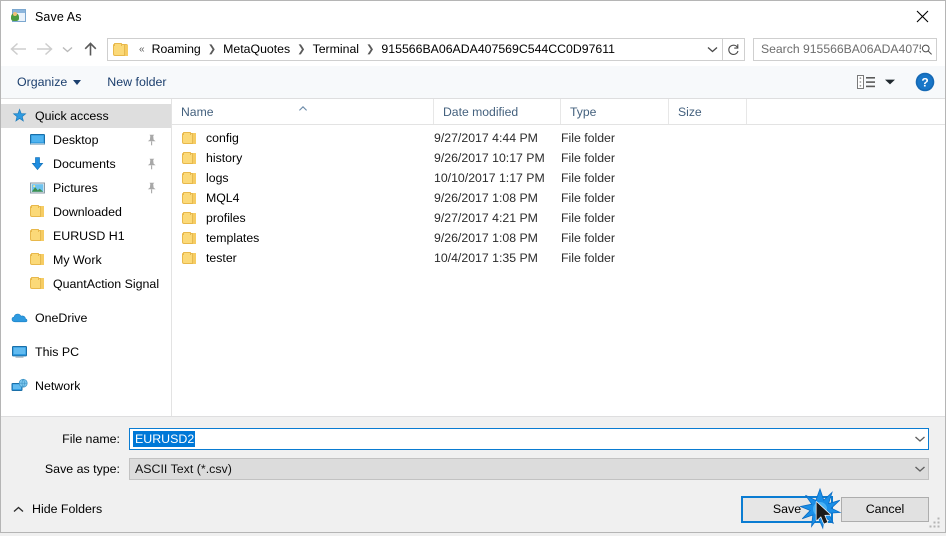 The image size is (946, 536). What do you see at coordinates (86, 318) in the screenshot?
I see `sidebar-item-onedrive: OneDrive` at bounding box center [86, 318].